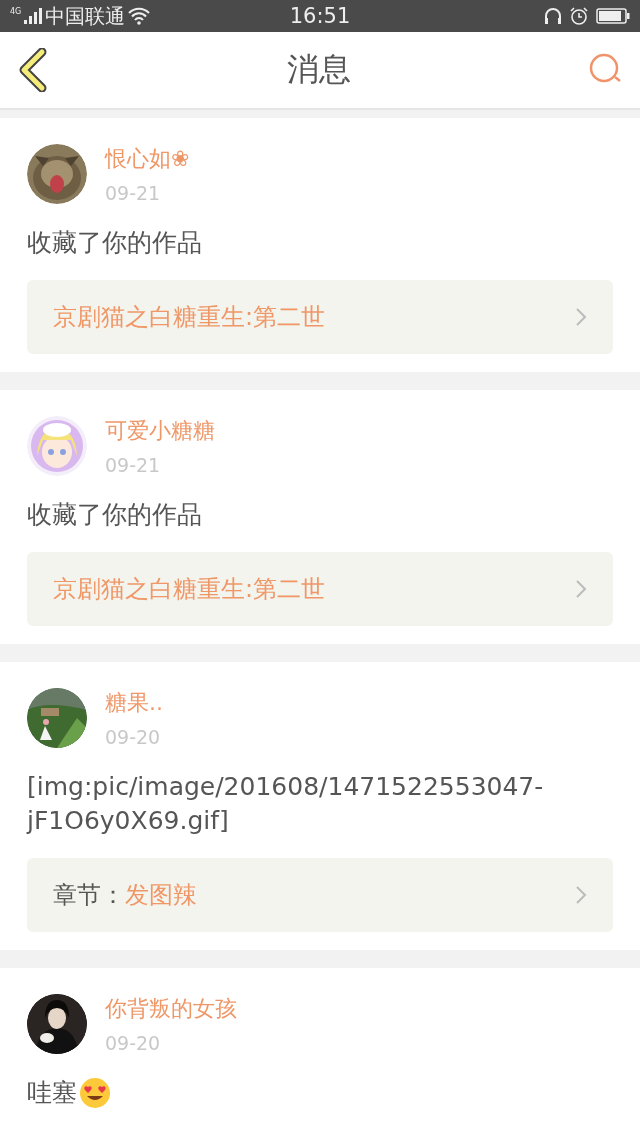  What do you see at coordinates (85, 16) in the screenshot?
I see `carrier-name: 中国联通` at bounding box center [85, 16].